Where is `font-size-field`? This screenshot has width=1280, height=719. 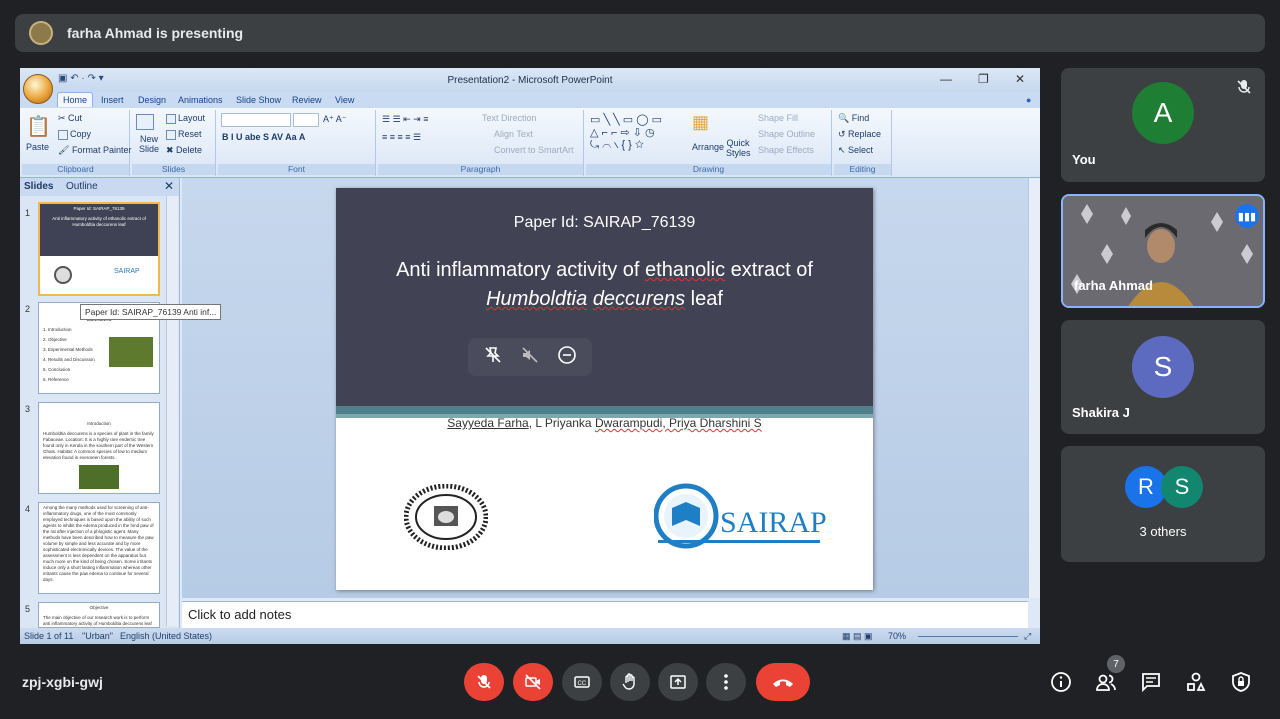 font-size-field is located at coordinates (306, 120).